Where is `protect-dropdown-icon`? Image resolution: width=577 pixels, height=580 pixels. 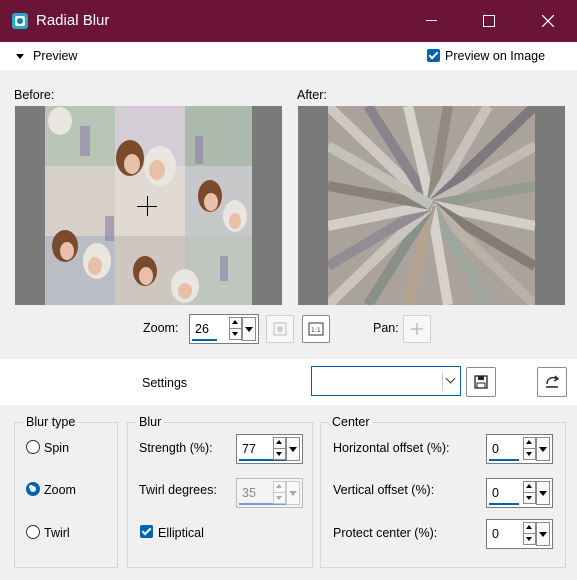
protect-dropdown-icon is located at coordinates (543, 534).